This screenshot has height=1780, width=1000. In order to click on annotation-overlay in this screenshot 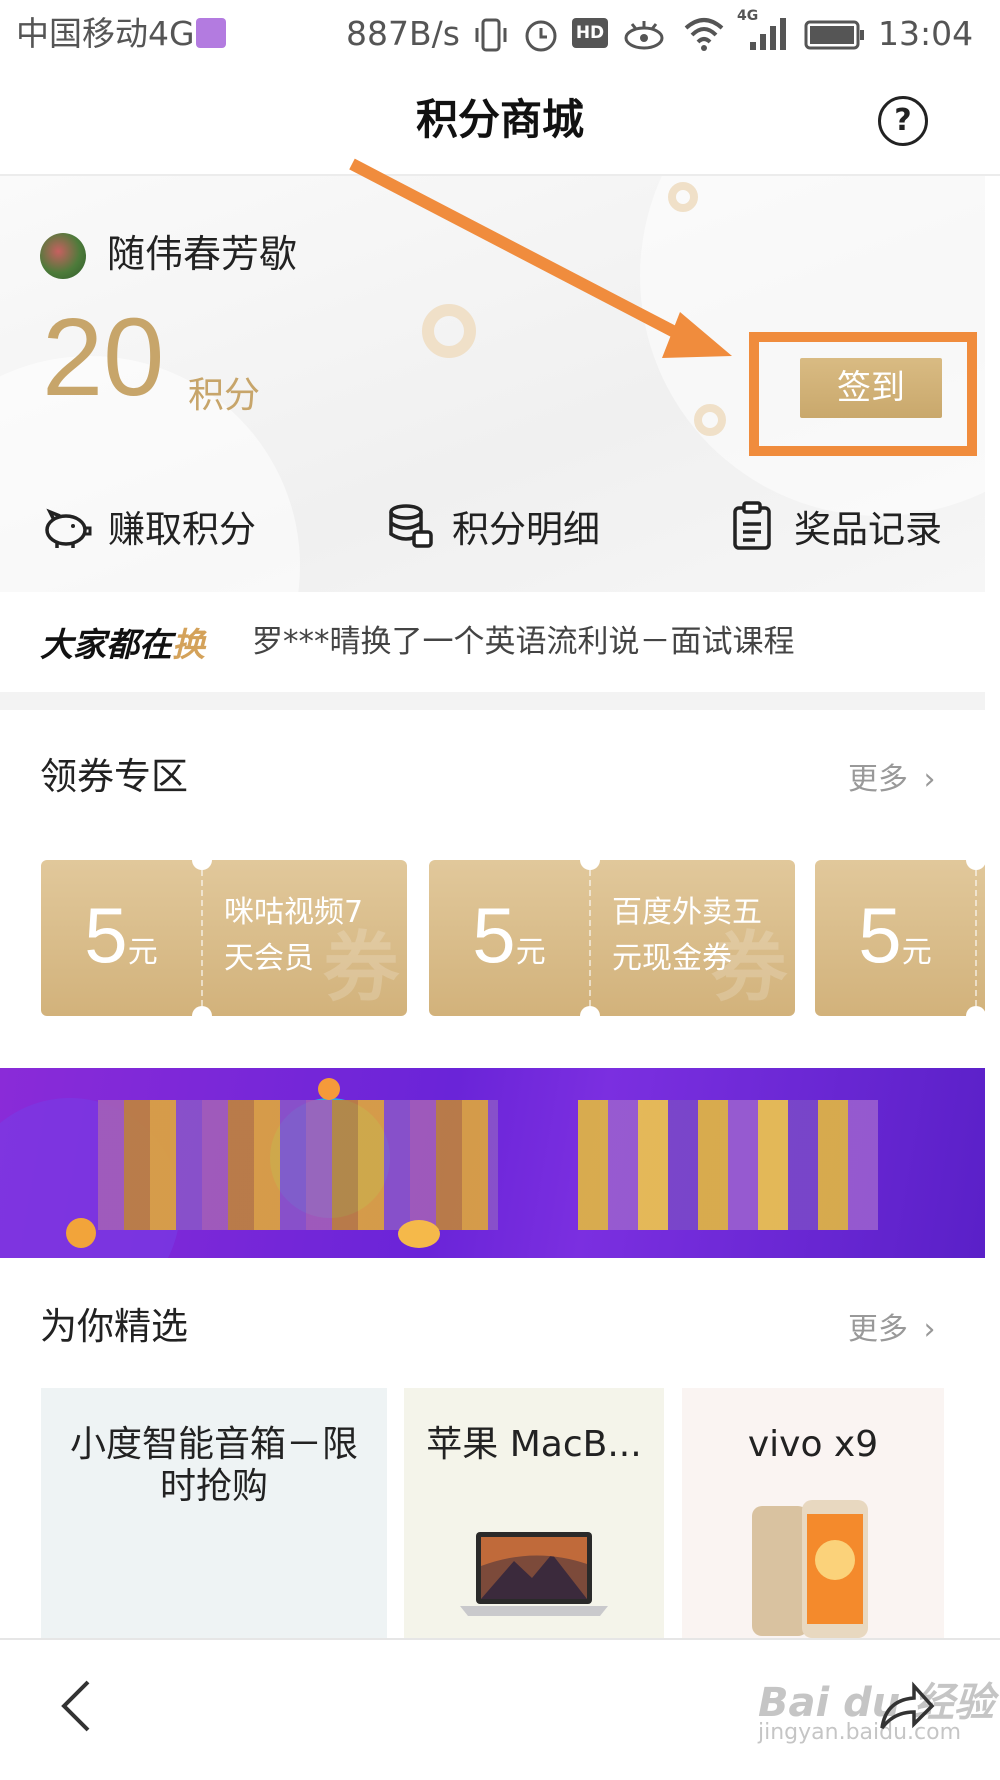, I will do `click(540, 258)`.